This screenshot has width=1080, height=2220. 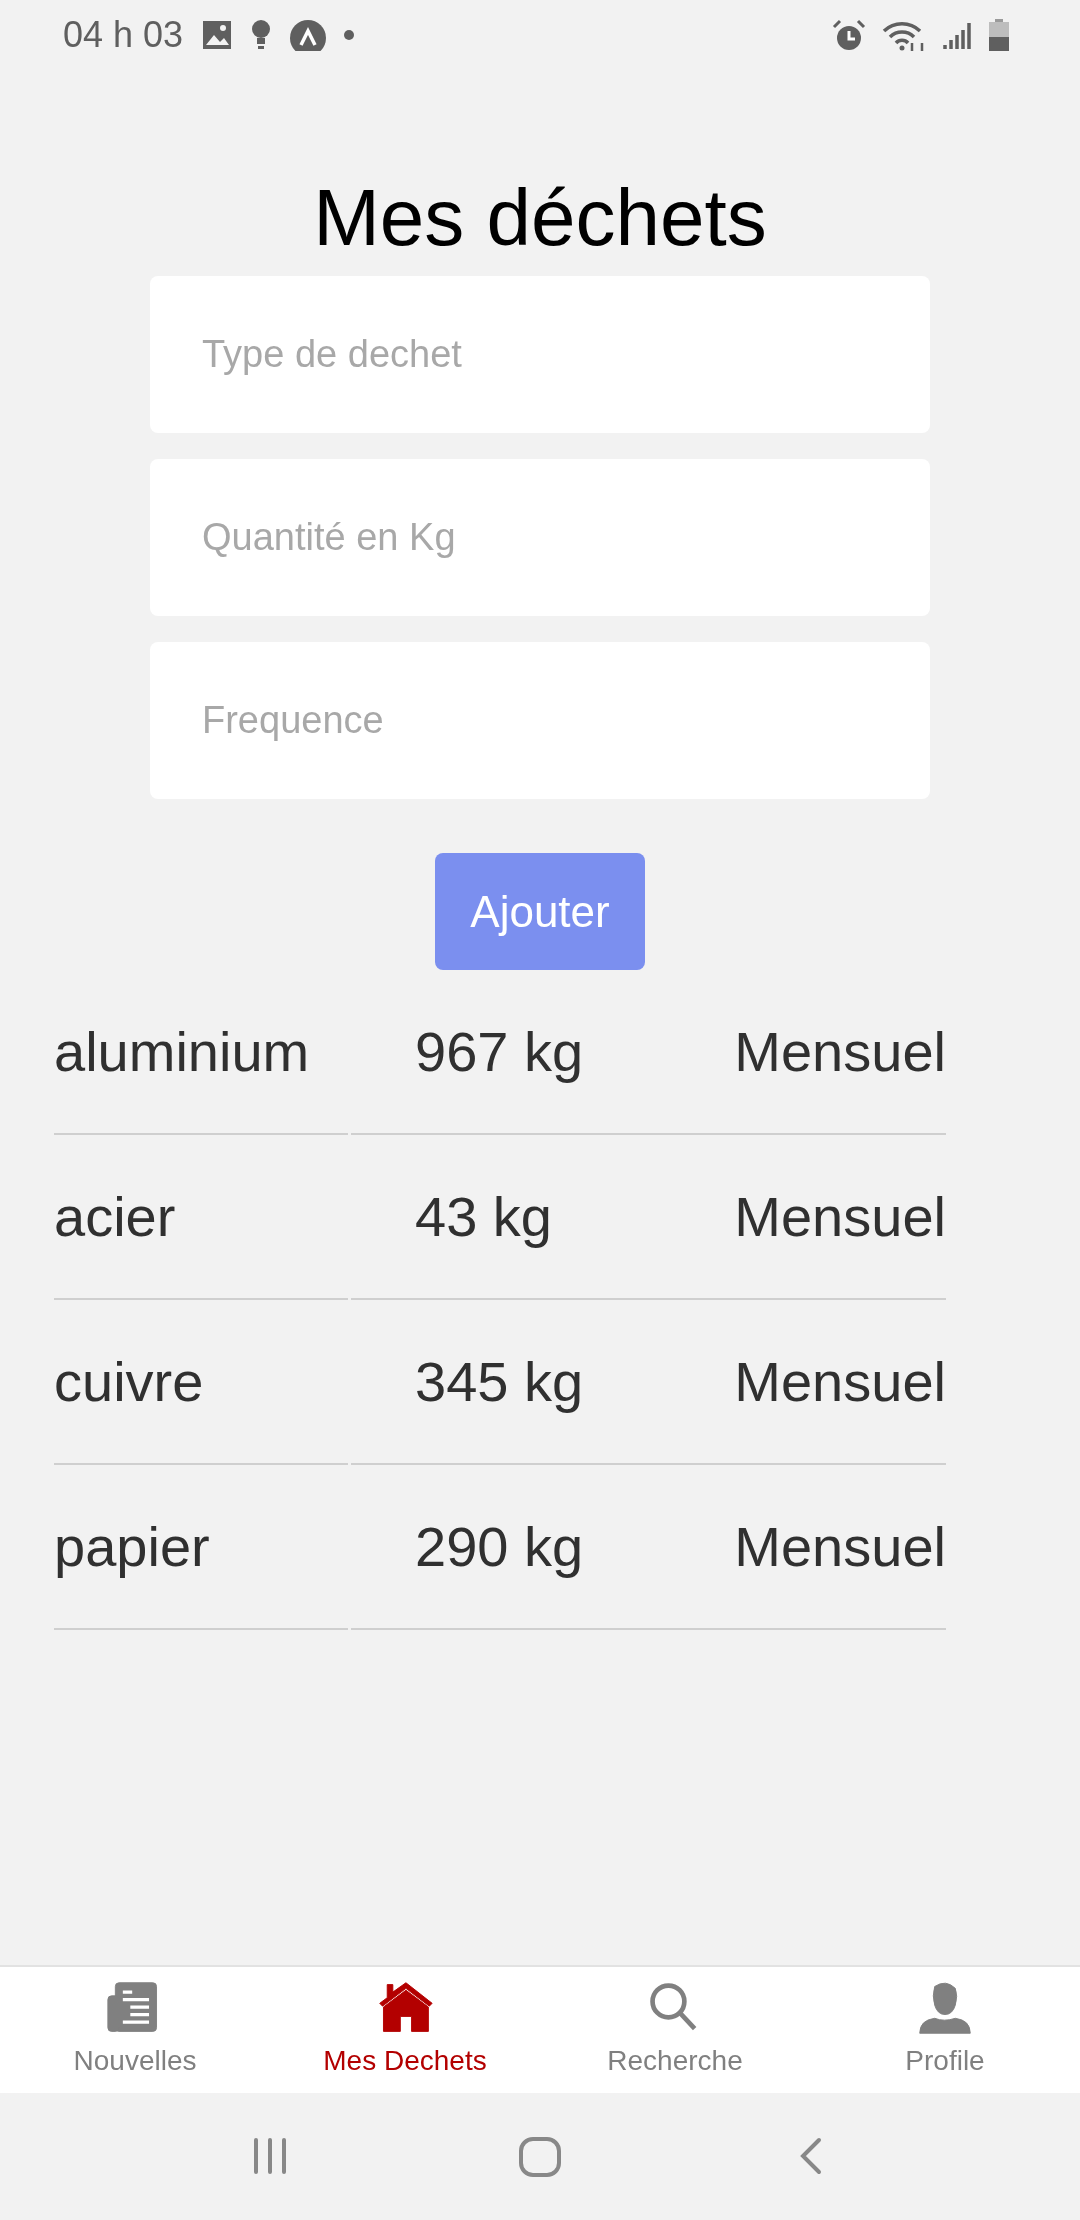 What do you see at coordinates (540, 720) in the screenshot?
I see `input-field: Frequence` at bounding box center [540, 720].